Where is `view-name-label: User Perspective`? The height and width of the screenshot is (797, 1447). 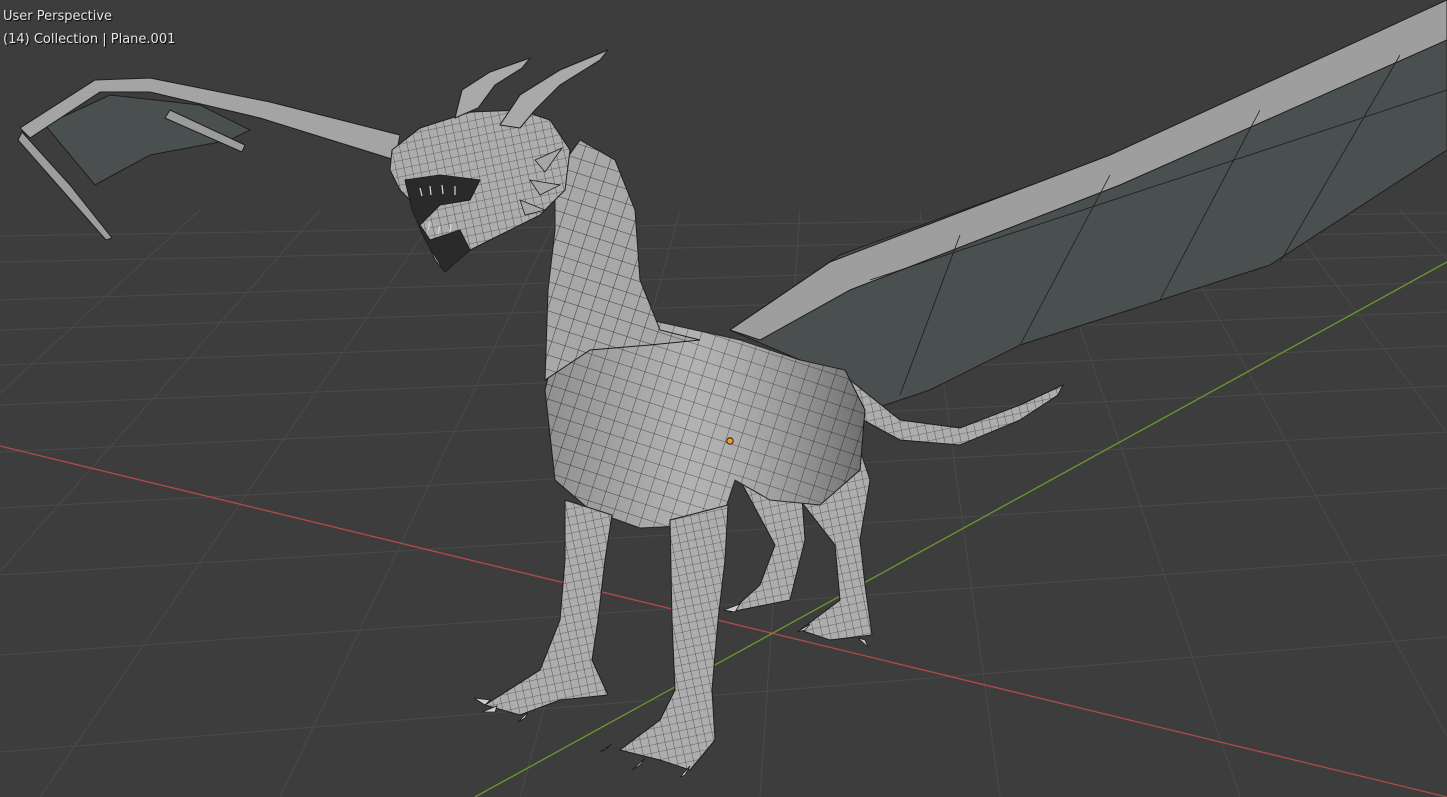 view-name-label: User Perspective is located at coordinates (58, 16).